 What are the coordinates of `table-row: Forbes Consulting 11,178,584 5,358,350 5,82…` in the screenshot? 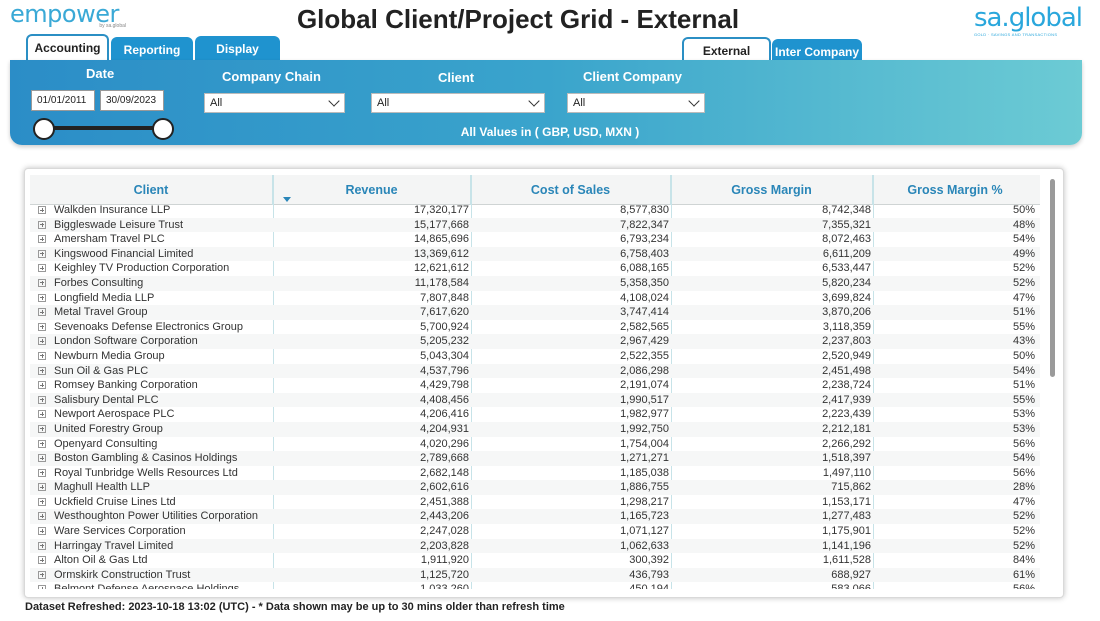 It's located at (535, 283).